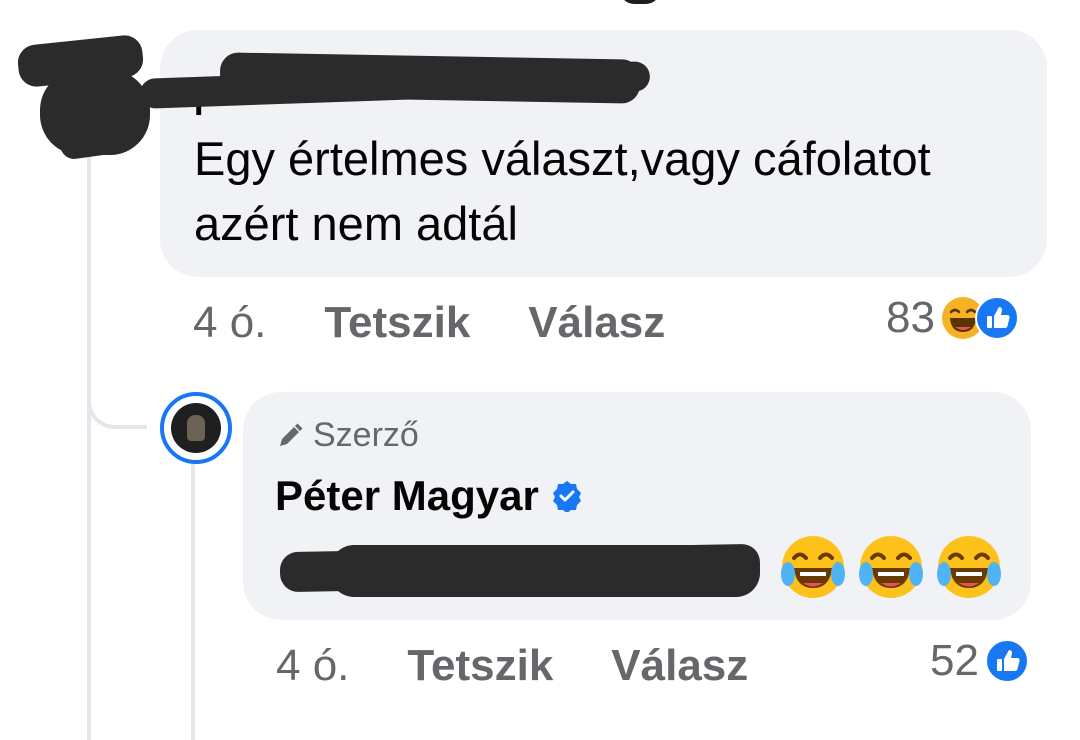  I want to click on comment-actions: 4 ó. Tetszik Válasz, so click(458, 323).